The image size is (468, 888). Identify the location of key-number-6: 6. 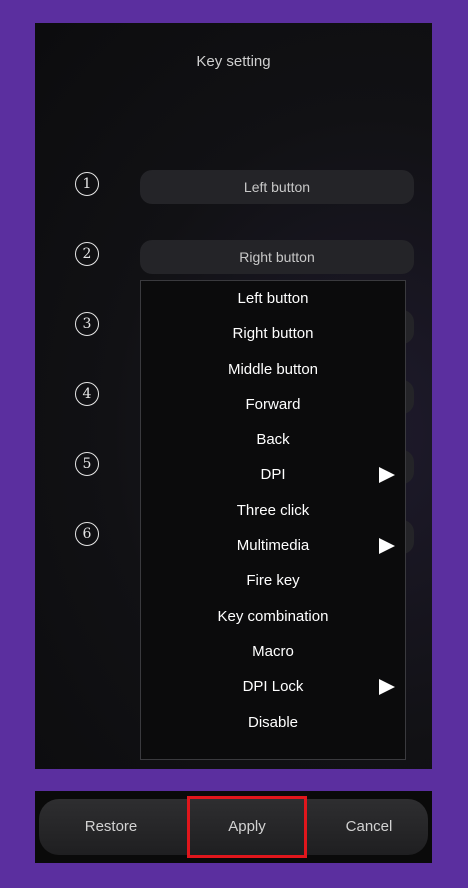
(87, 534).